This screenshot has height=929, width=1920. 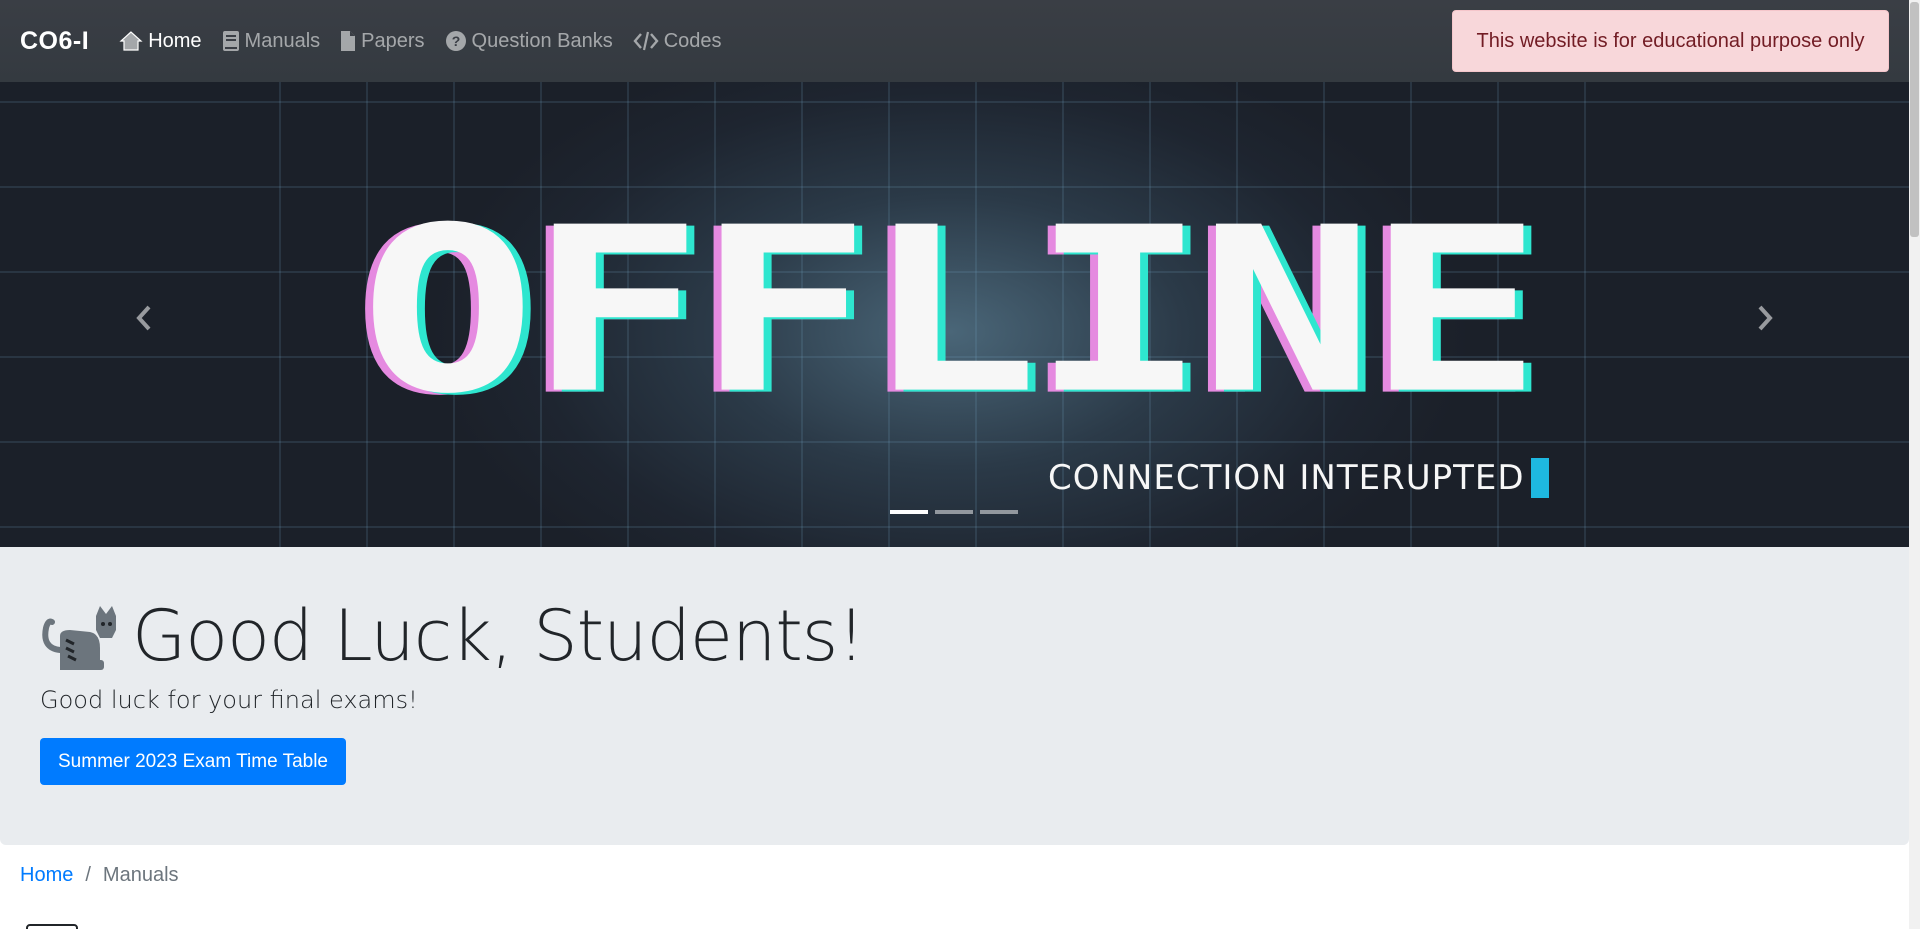 What do you see at coordinates (692, 40) in the screenshot?
I see `nav-item-codes-label: Codes` at bounding box center [692, 40].